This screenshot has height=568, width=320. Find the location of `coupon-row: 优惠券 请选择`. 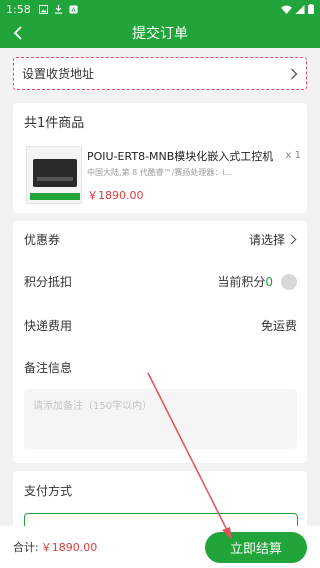

coupon-row: 优惠券 请选择 is located at coordinates (160, 239).